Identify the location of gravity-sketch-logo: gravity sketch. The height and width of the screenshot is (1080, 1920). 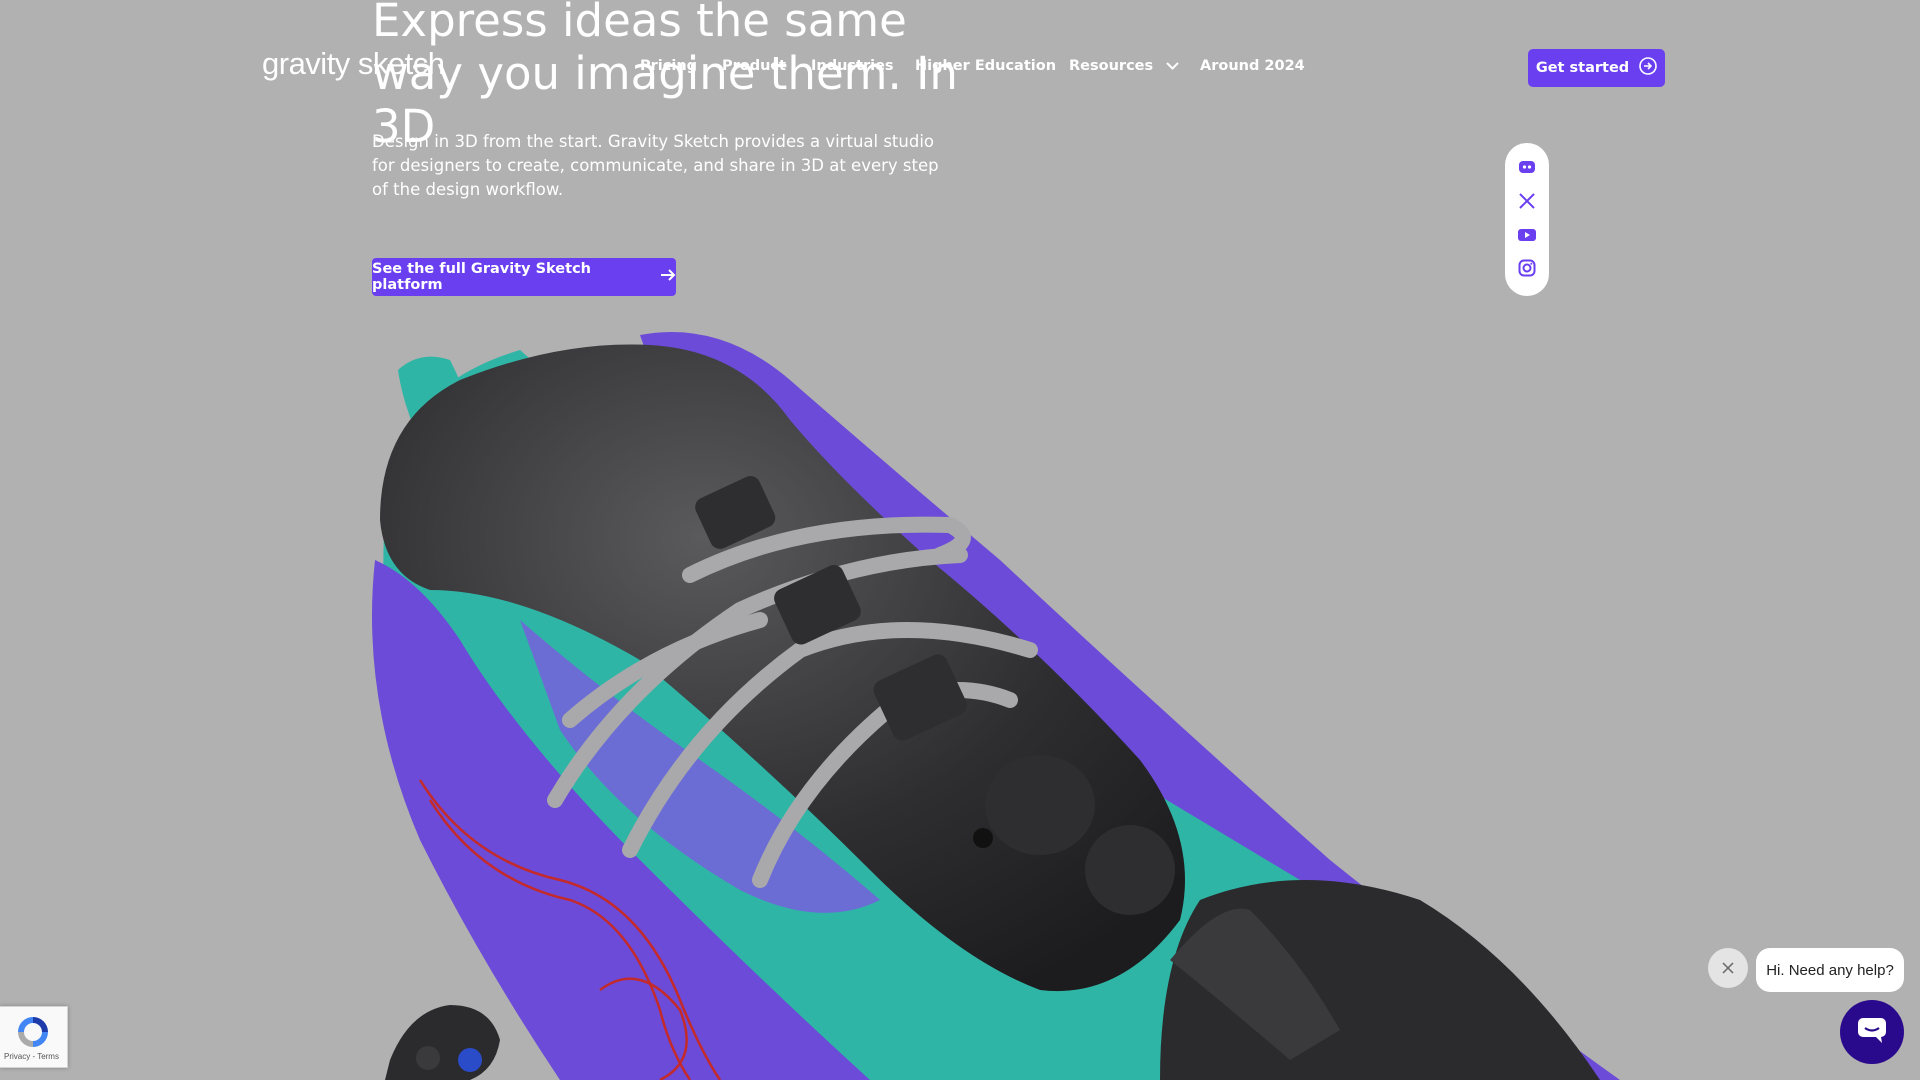
(353, 64).